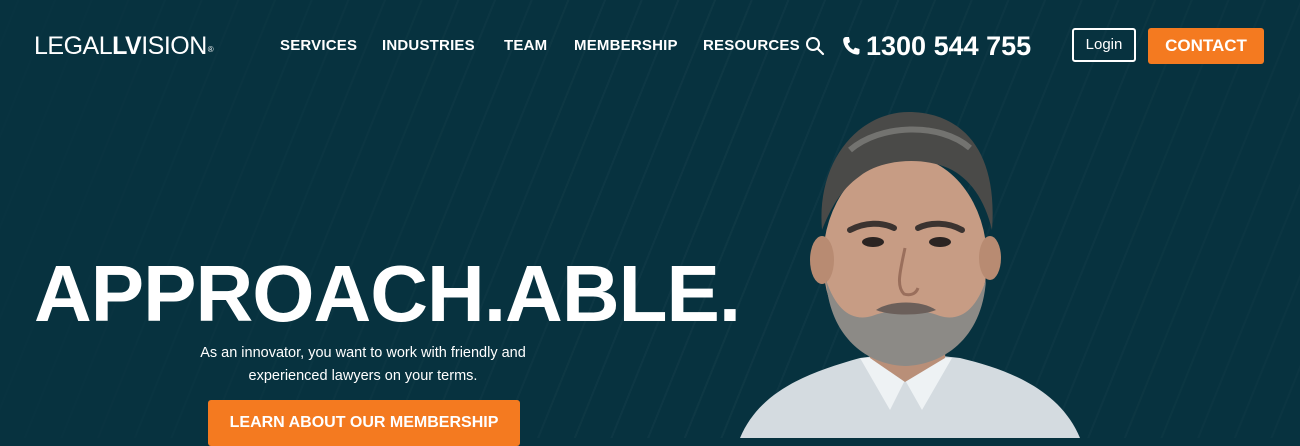 The image size is (1300, 446). What do you see at coordinates (428, 46) in the screenshot?
I see `nav-item-industries: INDUSTRIES` at bounding box center [428, 46].